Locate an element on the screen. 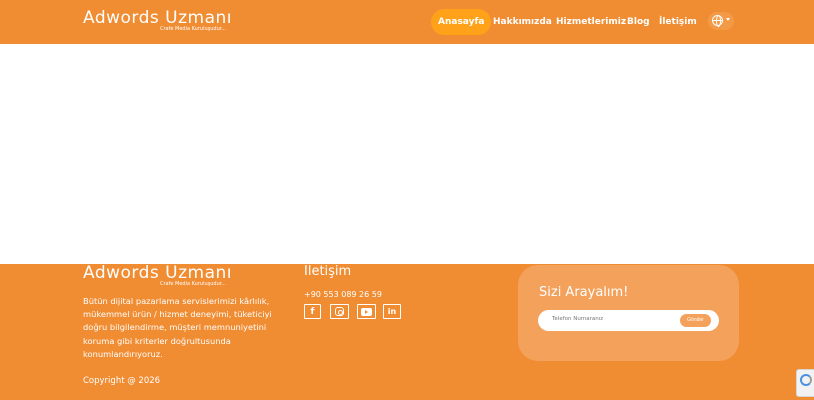 This screenshot has width=814, height=400. youtube-link is located at coordinates (366, 311).